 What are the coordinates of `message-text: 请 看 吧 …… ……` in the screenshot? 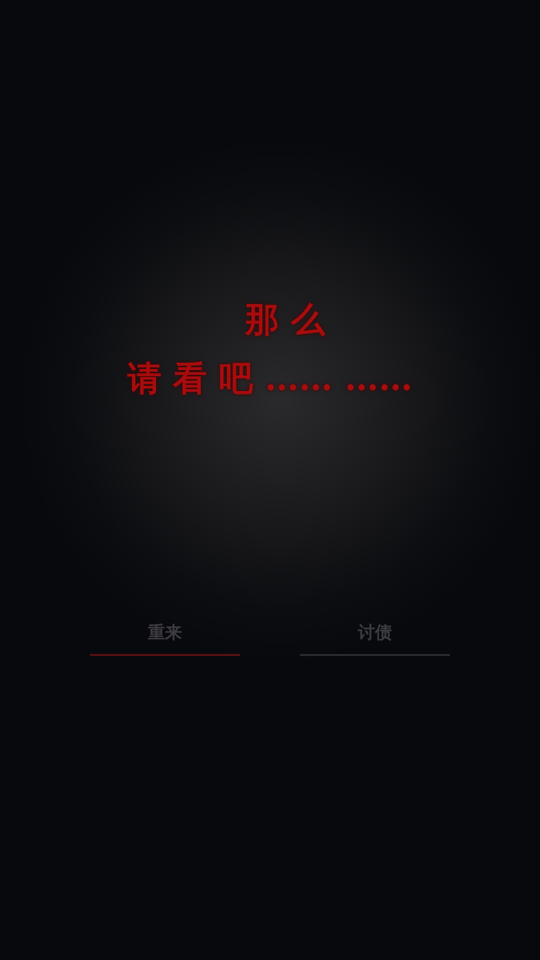 It's located at (270, 379).